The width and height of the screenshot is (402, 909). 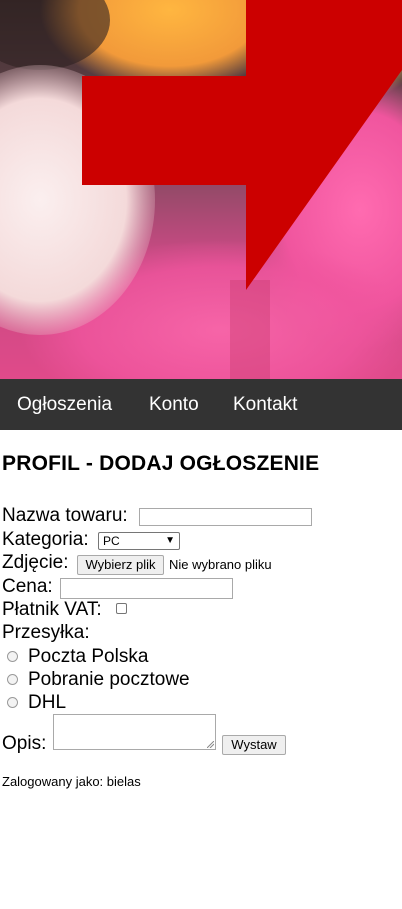 What do you see at coordinates (134, 732) in the screenshot?
I see `description-textarea` at bounding box center [134, 732].